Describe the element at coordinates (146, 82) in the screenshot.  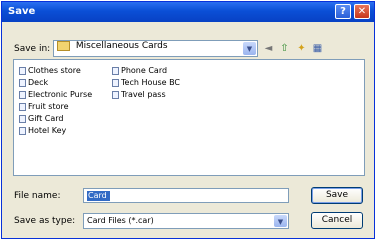
I see `list-item: Tech House BC` at that location.